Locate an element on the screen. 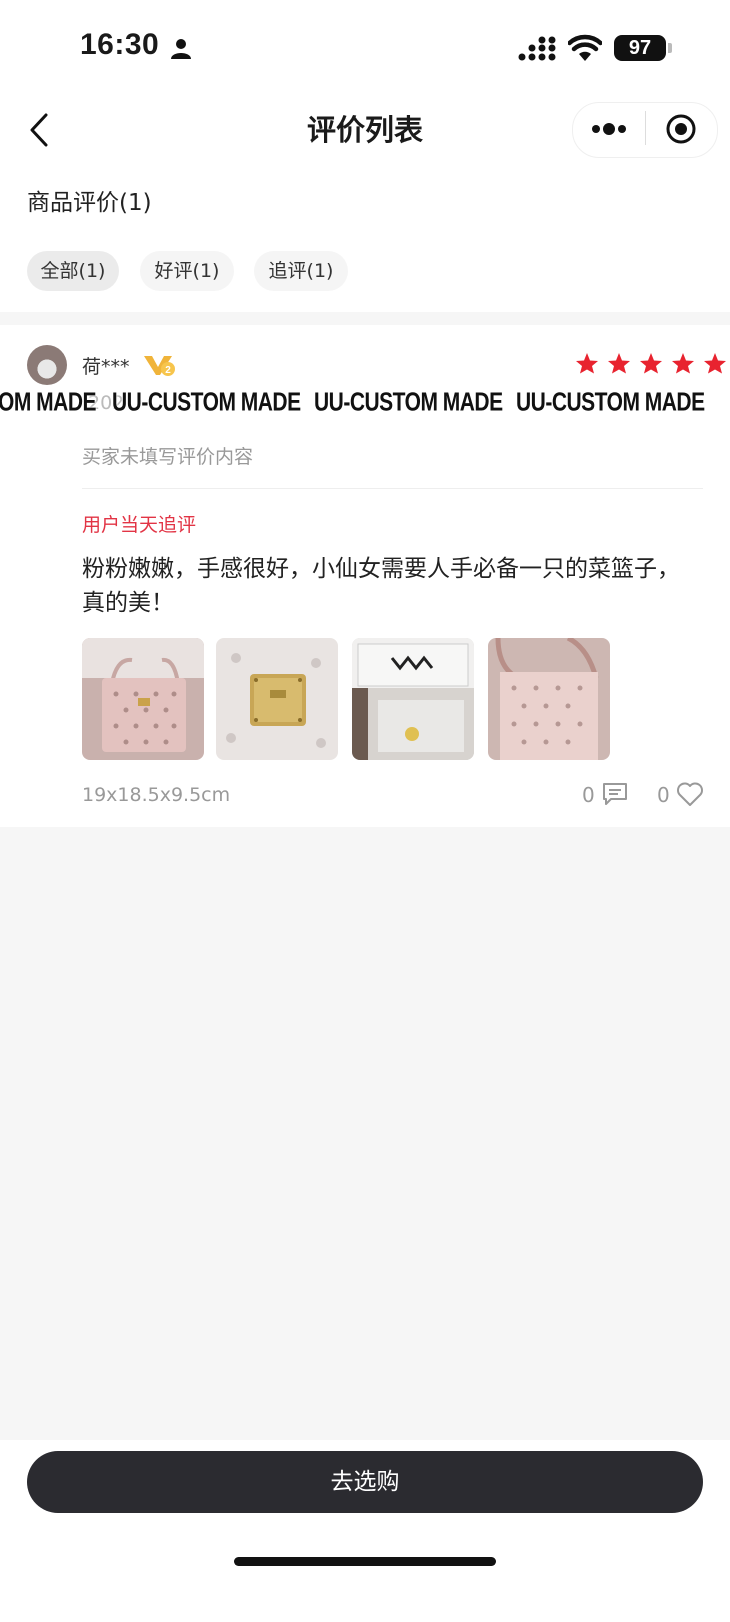 The width and height of the screenshot is (730, 1622). avatar is located at coordinates (47, 365).